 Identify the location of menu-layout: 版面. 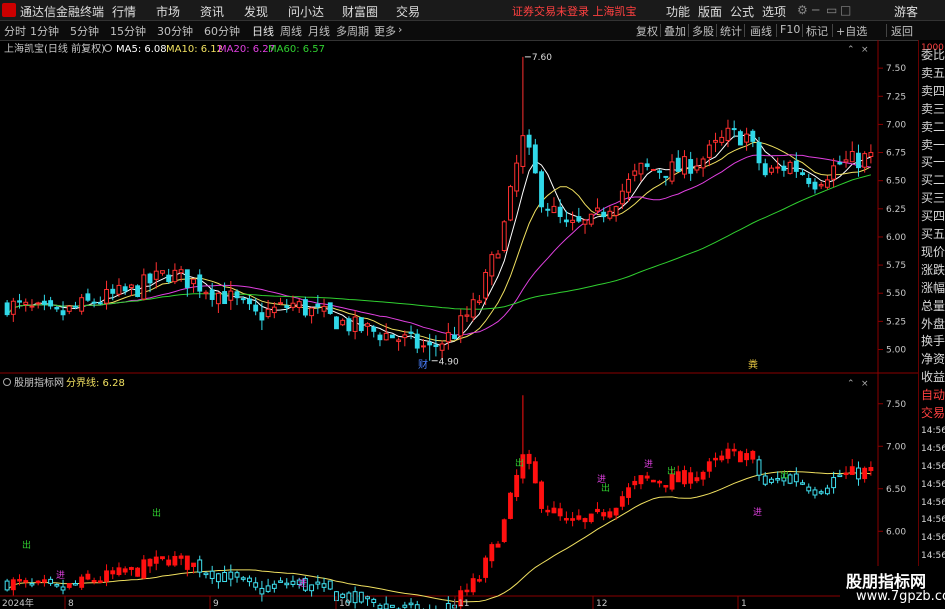
(710, 11).